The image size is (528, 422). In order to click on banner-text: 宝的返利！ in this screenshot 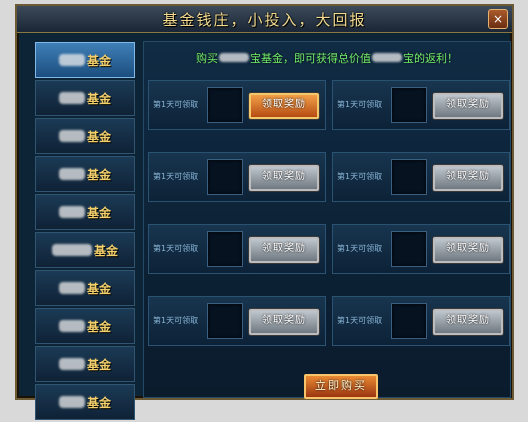, I will do `click(430, 58)`.